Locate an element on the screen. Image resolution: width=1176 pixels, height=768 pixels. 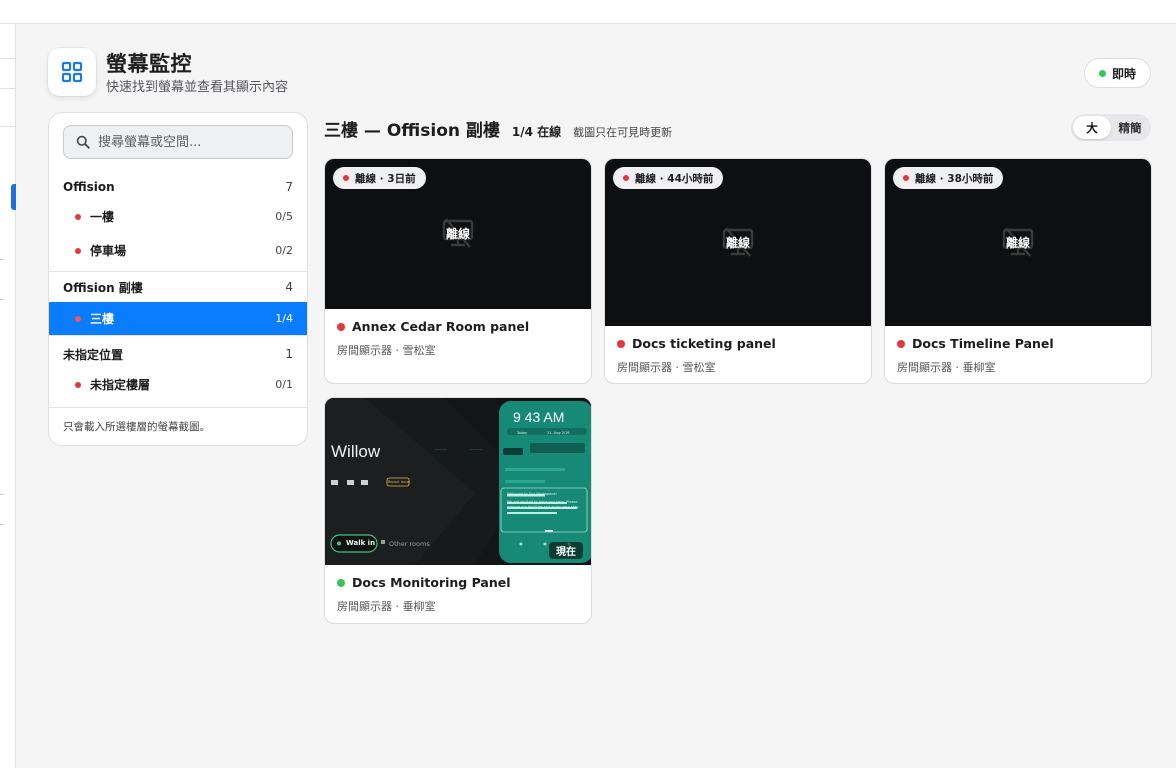
group-header-offision-annex: Offision 副樓 4 is located at coordinates (178, 287).